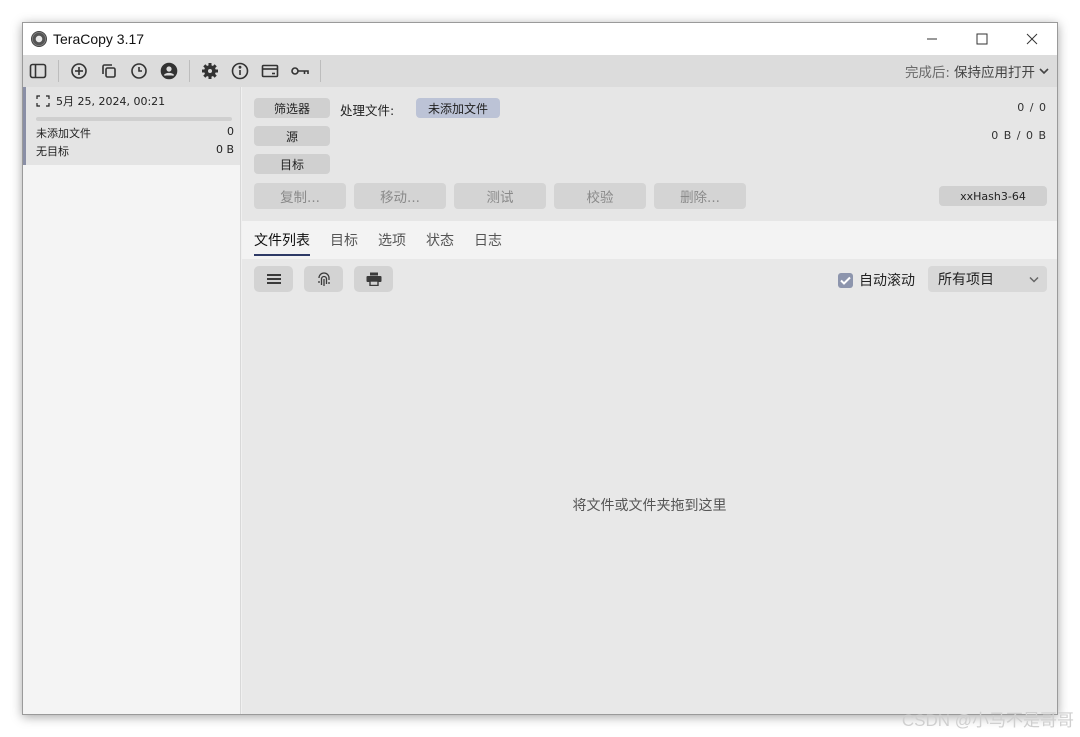 The image size is (1080, 737). Describe the element at coordinates (887, 281) in the screenshot. I see `autoscroll-label: 自动滚动` at that location.